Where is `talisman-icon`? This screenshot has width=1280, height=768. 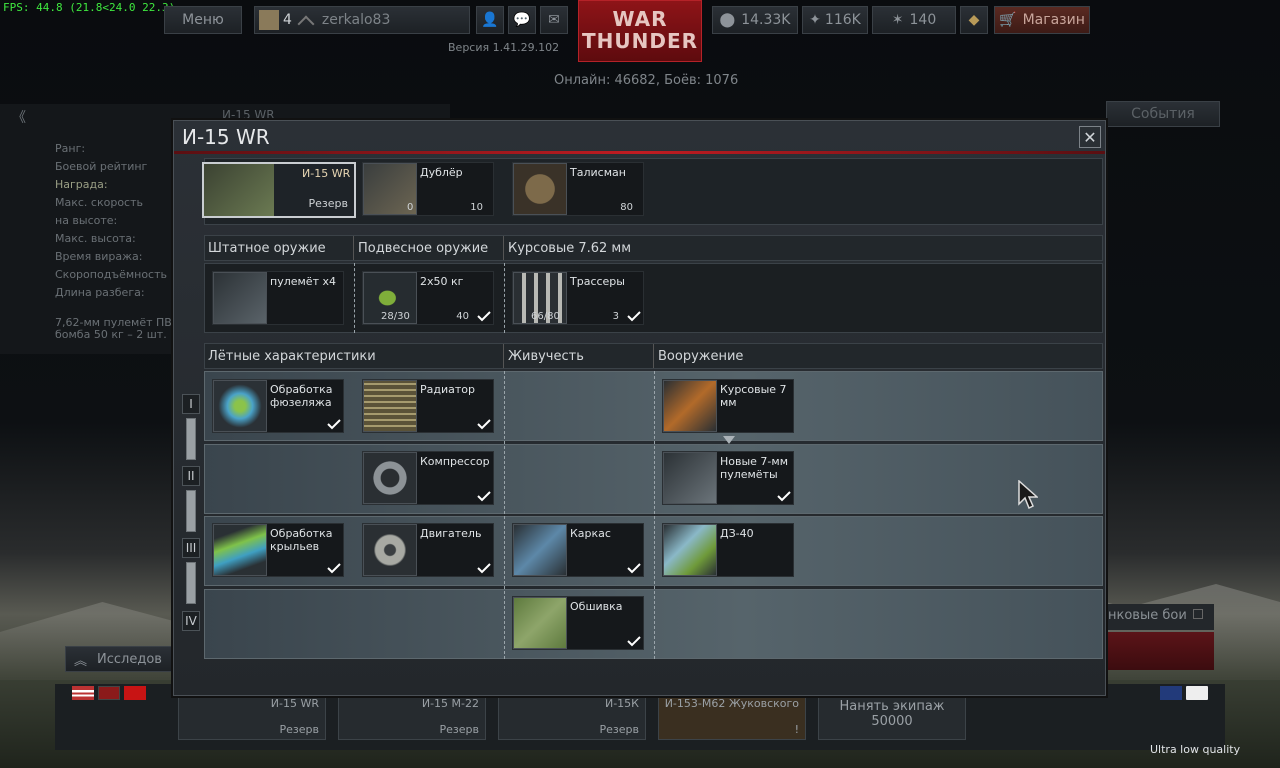
talisman-icon is located at coordinates (540, 189).